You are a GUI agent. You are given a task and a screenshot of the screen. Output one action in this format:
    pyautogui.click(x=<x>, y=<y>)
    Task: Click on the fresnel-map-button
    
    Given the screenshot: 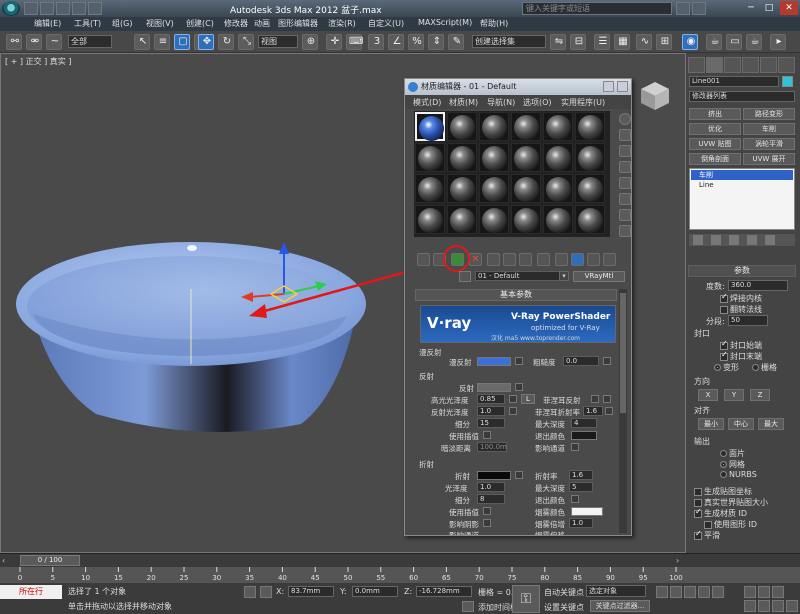 What is the action you would take?
    pyautogui.click(x=607, y=399)
    